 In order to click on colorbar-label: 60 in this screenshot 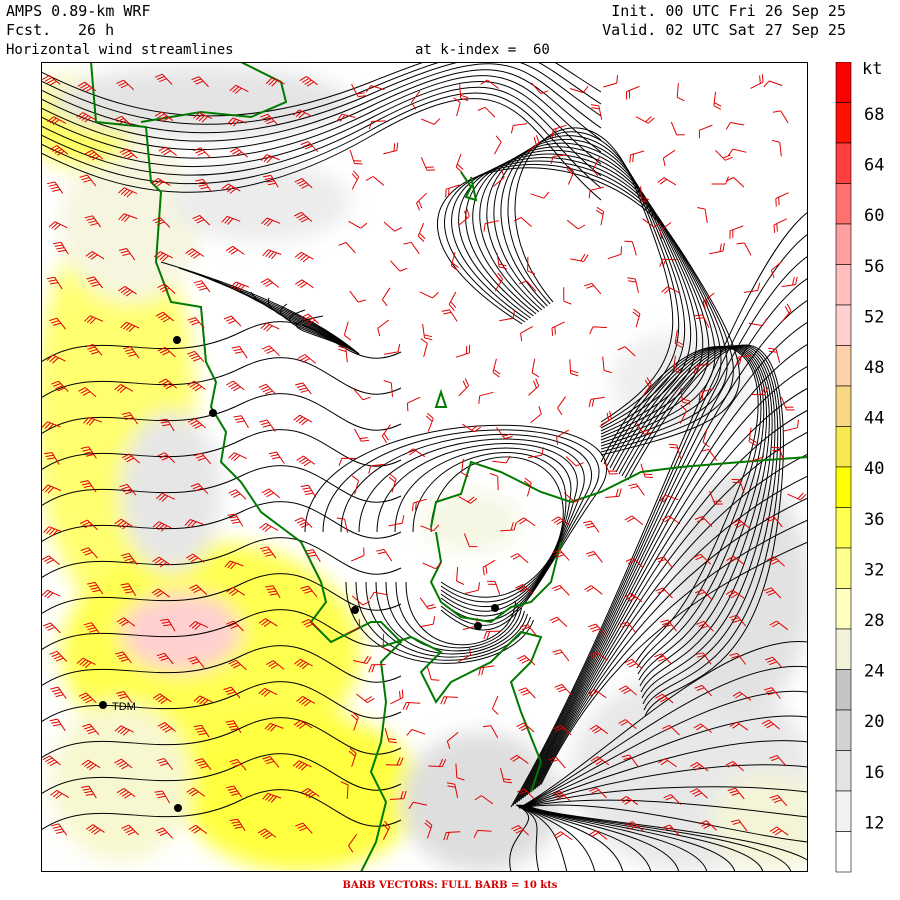, I will do `click(874, 216)`.